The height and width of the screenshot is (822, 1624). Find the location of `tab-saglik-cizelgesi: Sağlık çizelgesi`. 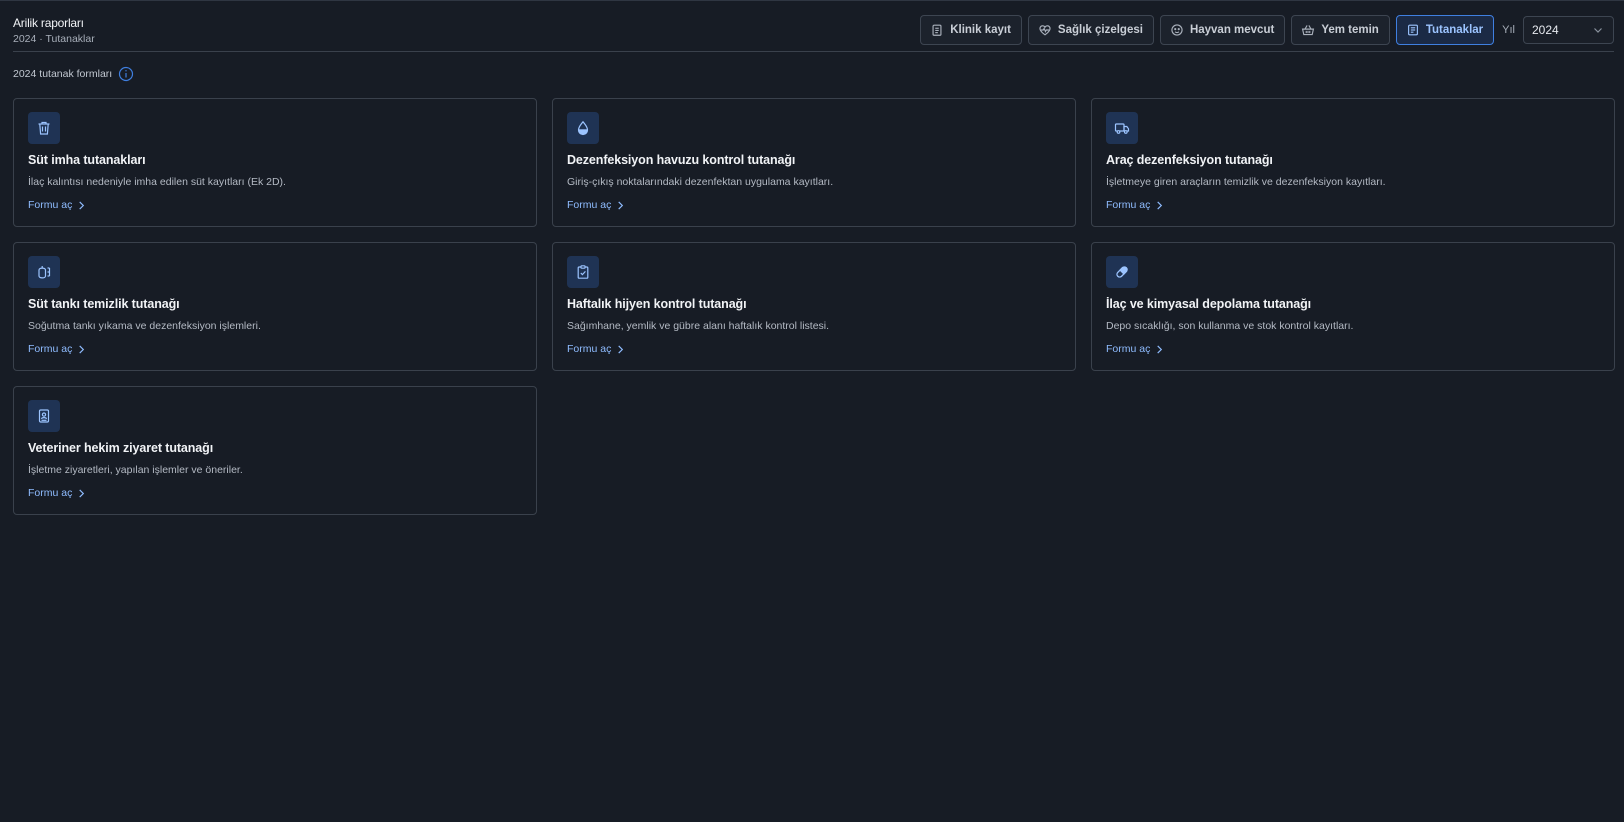

tab-saglik-cizelgesi: Sağlık çizelgesi is located at coordinates (1090, 30).